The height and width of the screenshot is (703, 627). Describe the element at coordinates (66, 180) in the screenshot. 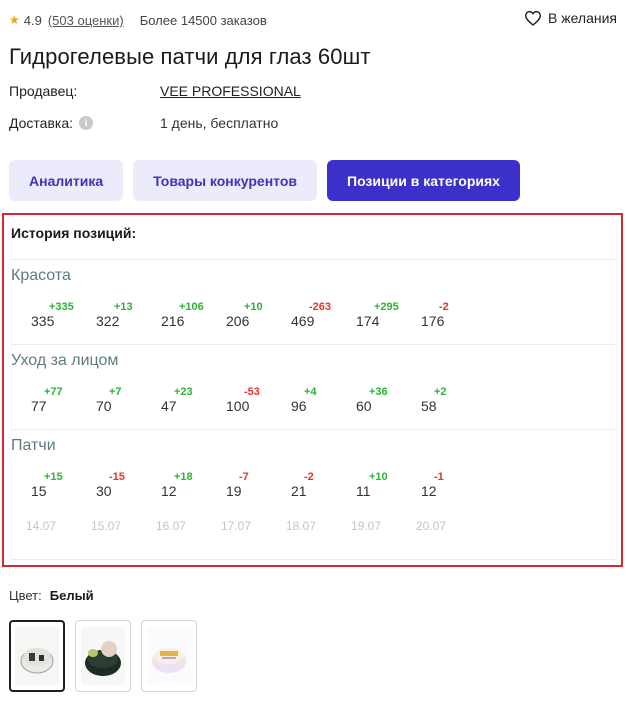

I see `tab-analytics: Аналитика` at that location.